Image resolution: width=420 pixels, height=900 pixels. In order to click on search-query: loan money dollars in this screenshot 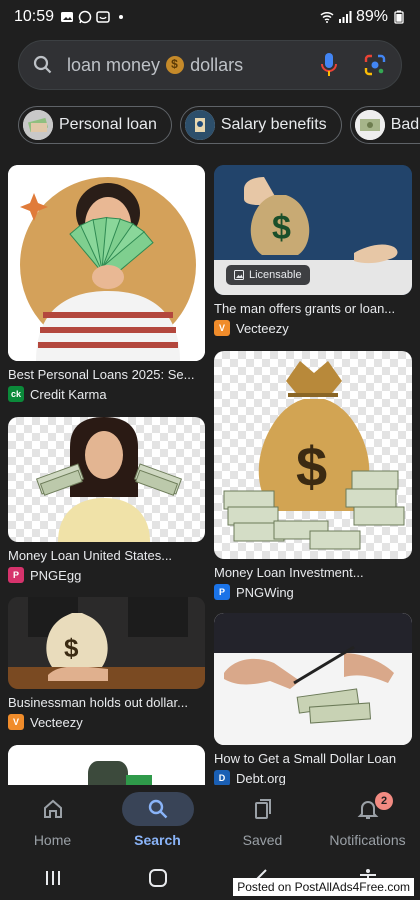, I will do `click(155, 65)`.